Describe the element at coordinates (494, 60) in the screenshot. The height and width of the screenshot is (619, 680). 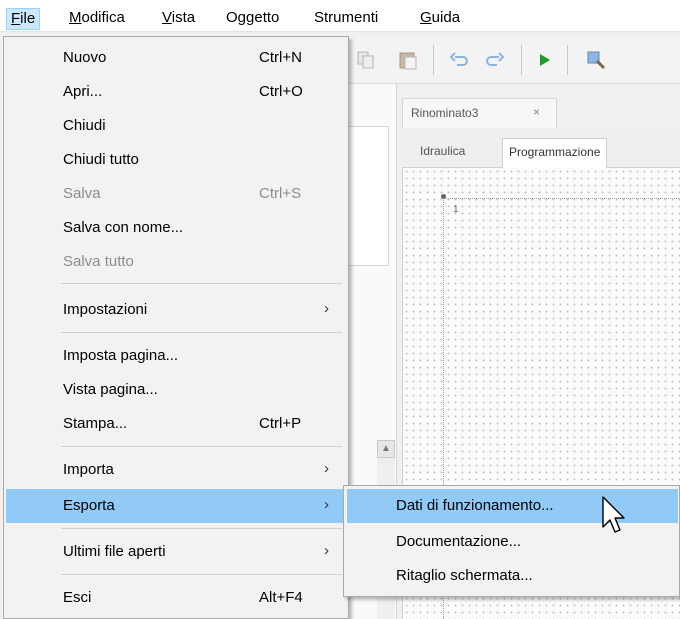
I see `redo-icon` at that location.